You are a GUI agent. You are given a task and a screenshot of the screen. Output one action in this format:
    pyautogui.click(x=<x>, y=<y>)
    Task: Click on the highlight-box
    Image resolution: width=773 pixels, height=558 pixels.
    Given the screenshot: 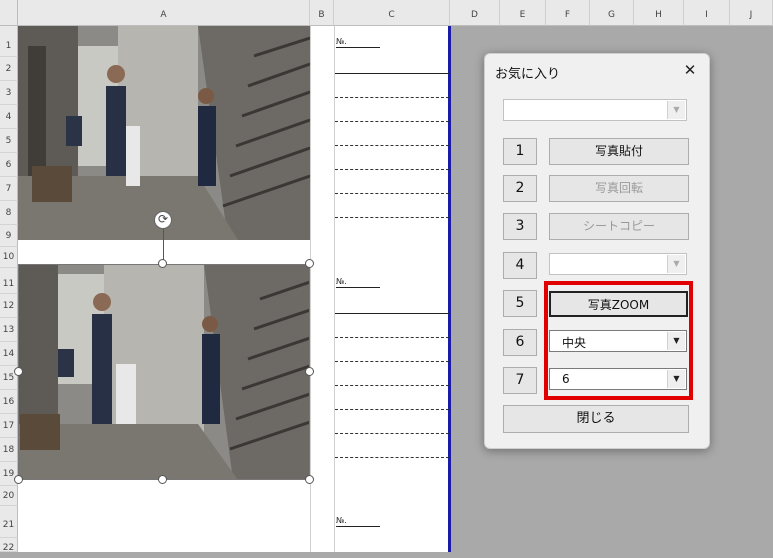 What is the action you would take?
    pyautogui.click(x=618, y=340)
    